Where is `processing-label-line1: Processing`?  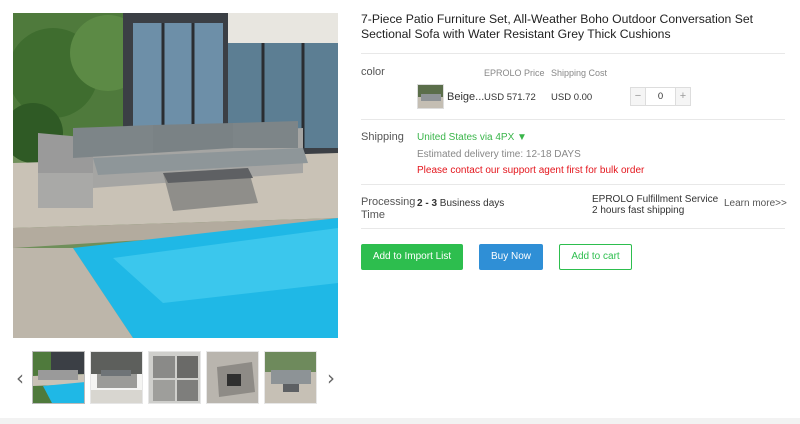 processing-label-line1: Processing is located at coordinates (388, 202).